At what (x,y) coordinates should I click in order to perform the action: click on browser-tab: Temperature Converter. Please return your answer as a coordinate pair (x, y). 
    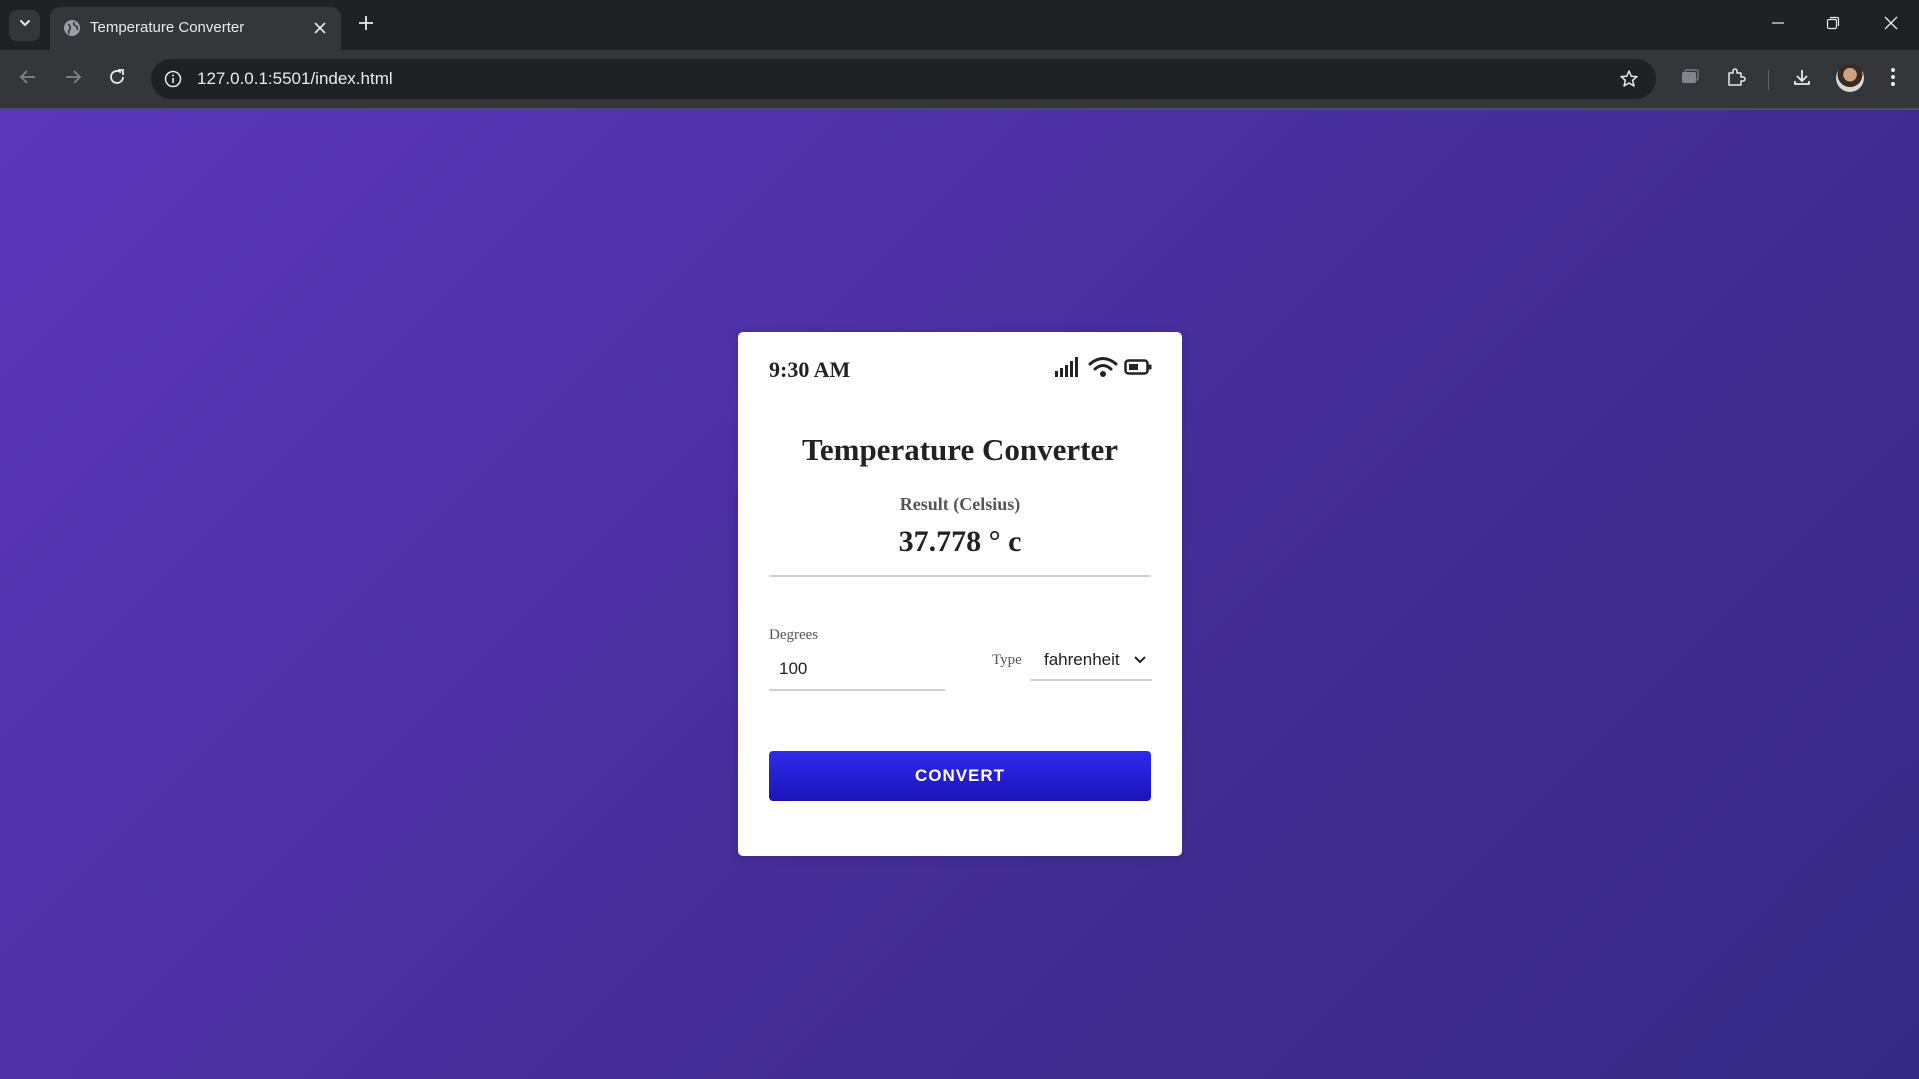
    Looking at the image, I should click on (195, 28).